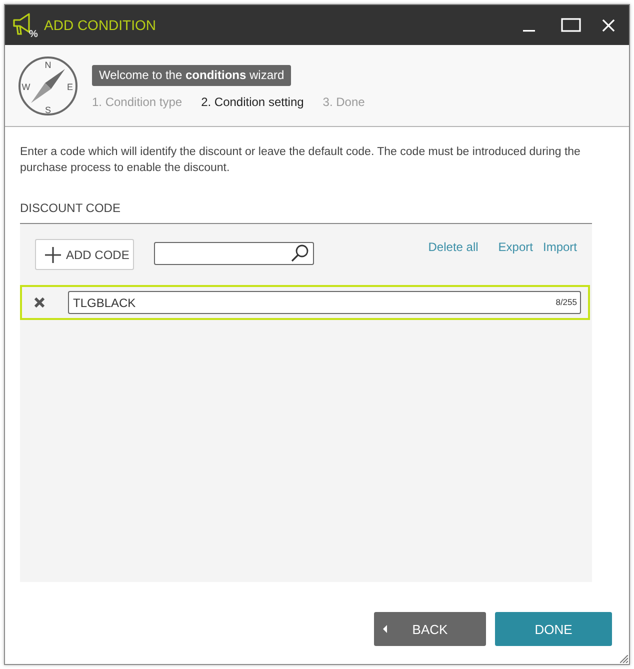  I want to click on search-field, so click(234, 253).